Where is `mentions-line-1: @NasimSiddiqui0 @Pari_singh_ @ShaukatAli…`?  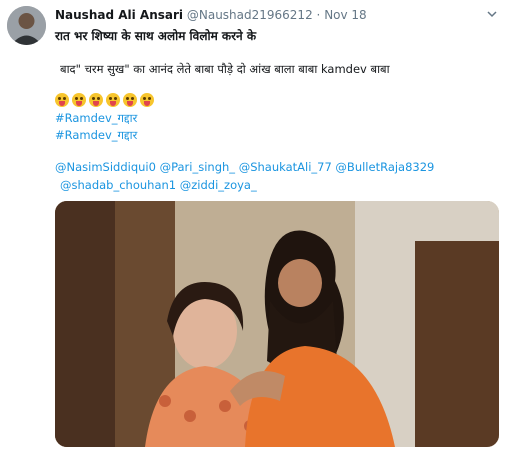 mentions-line-1: @NasimSiddiqui0 @Pari_singh_ @ShaukatAli… is located at coordinates (244, 167).